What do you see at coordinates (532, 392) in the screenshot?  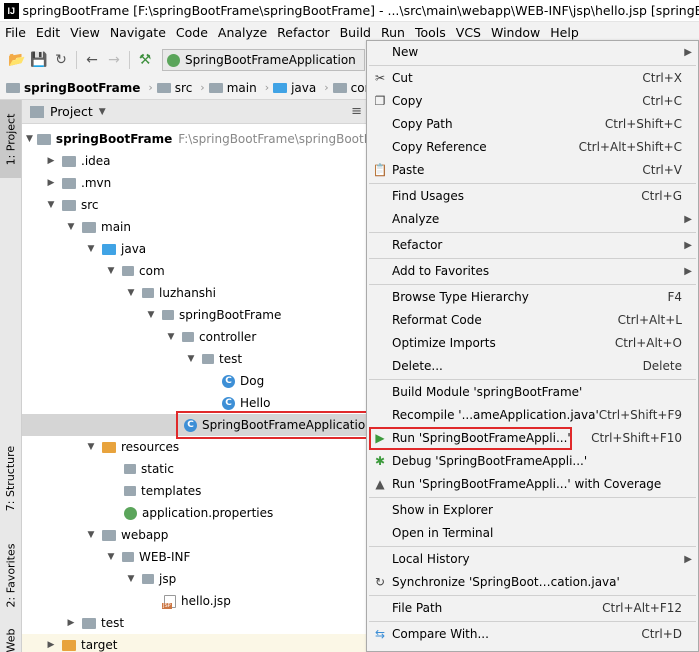 I see `menu-item-build-module: Build Module 'springBootFrame'` at bounding box center [532, 392].